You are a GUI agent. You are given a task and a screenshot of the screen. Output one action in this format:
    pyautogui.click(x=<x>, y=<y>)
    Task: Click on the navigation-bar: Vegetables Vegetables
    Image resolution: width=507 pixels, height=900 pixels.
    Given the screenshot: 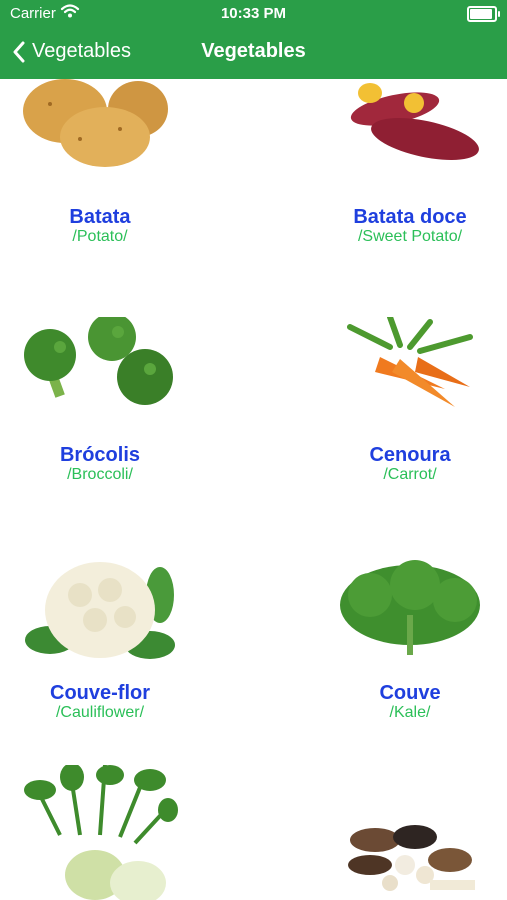 What is the action you would take?
    pyautogui.click(x=253, y=53)
    